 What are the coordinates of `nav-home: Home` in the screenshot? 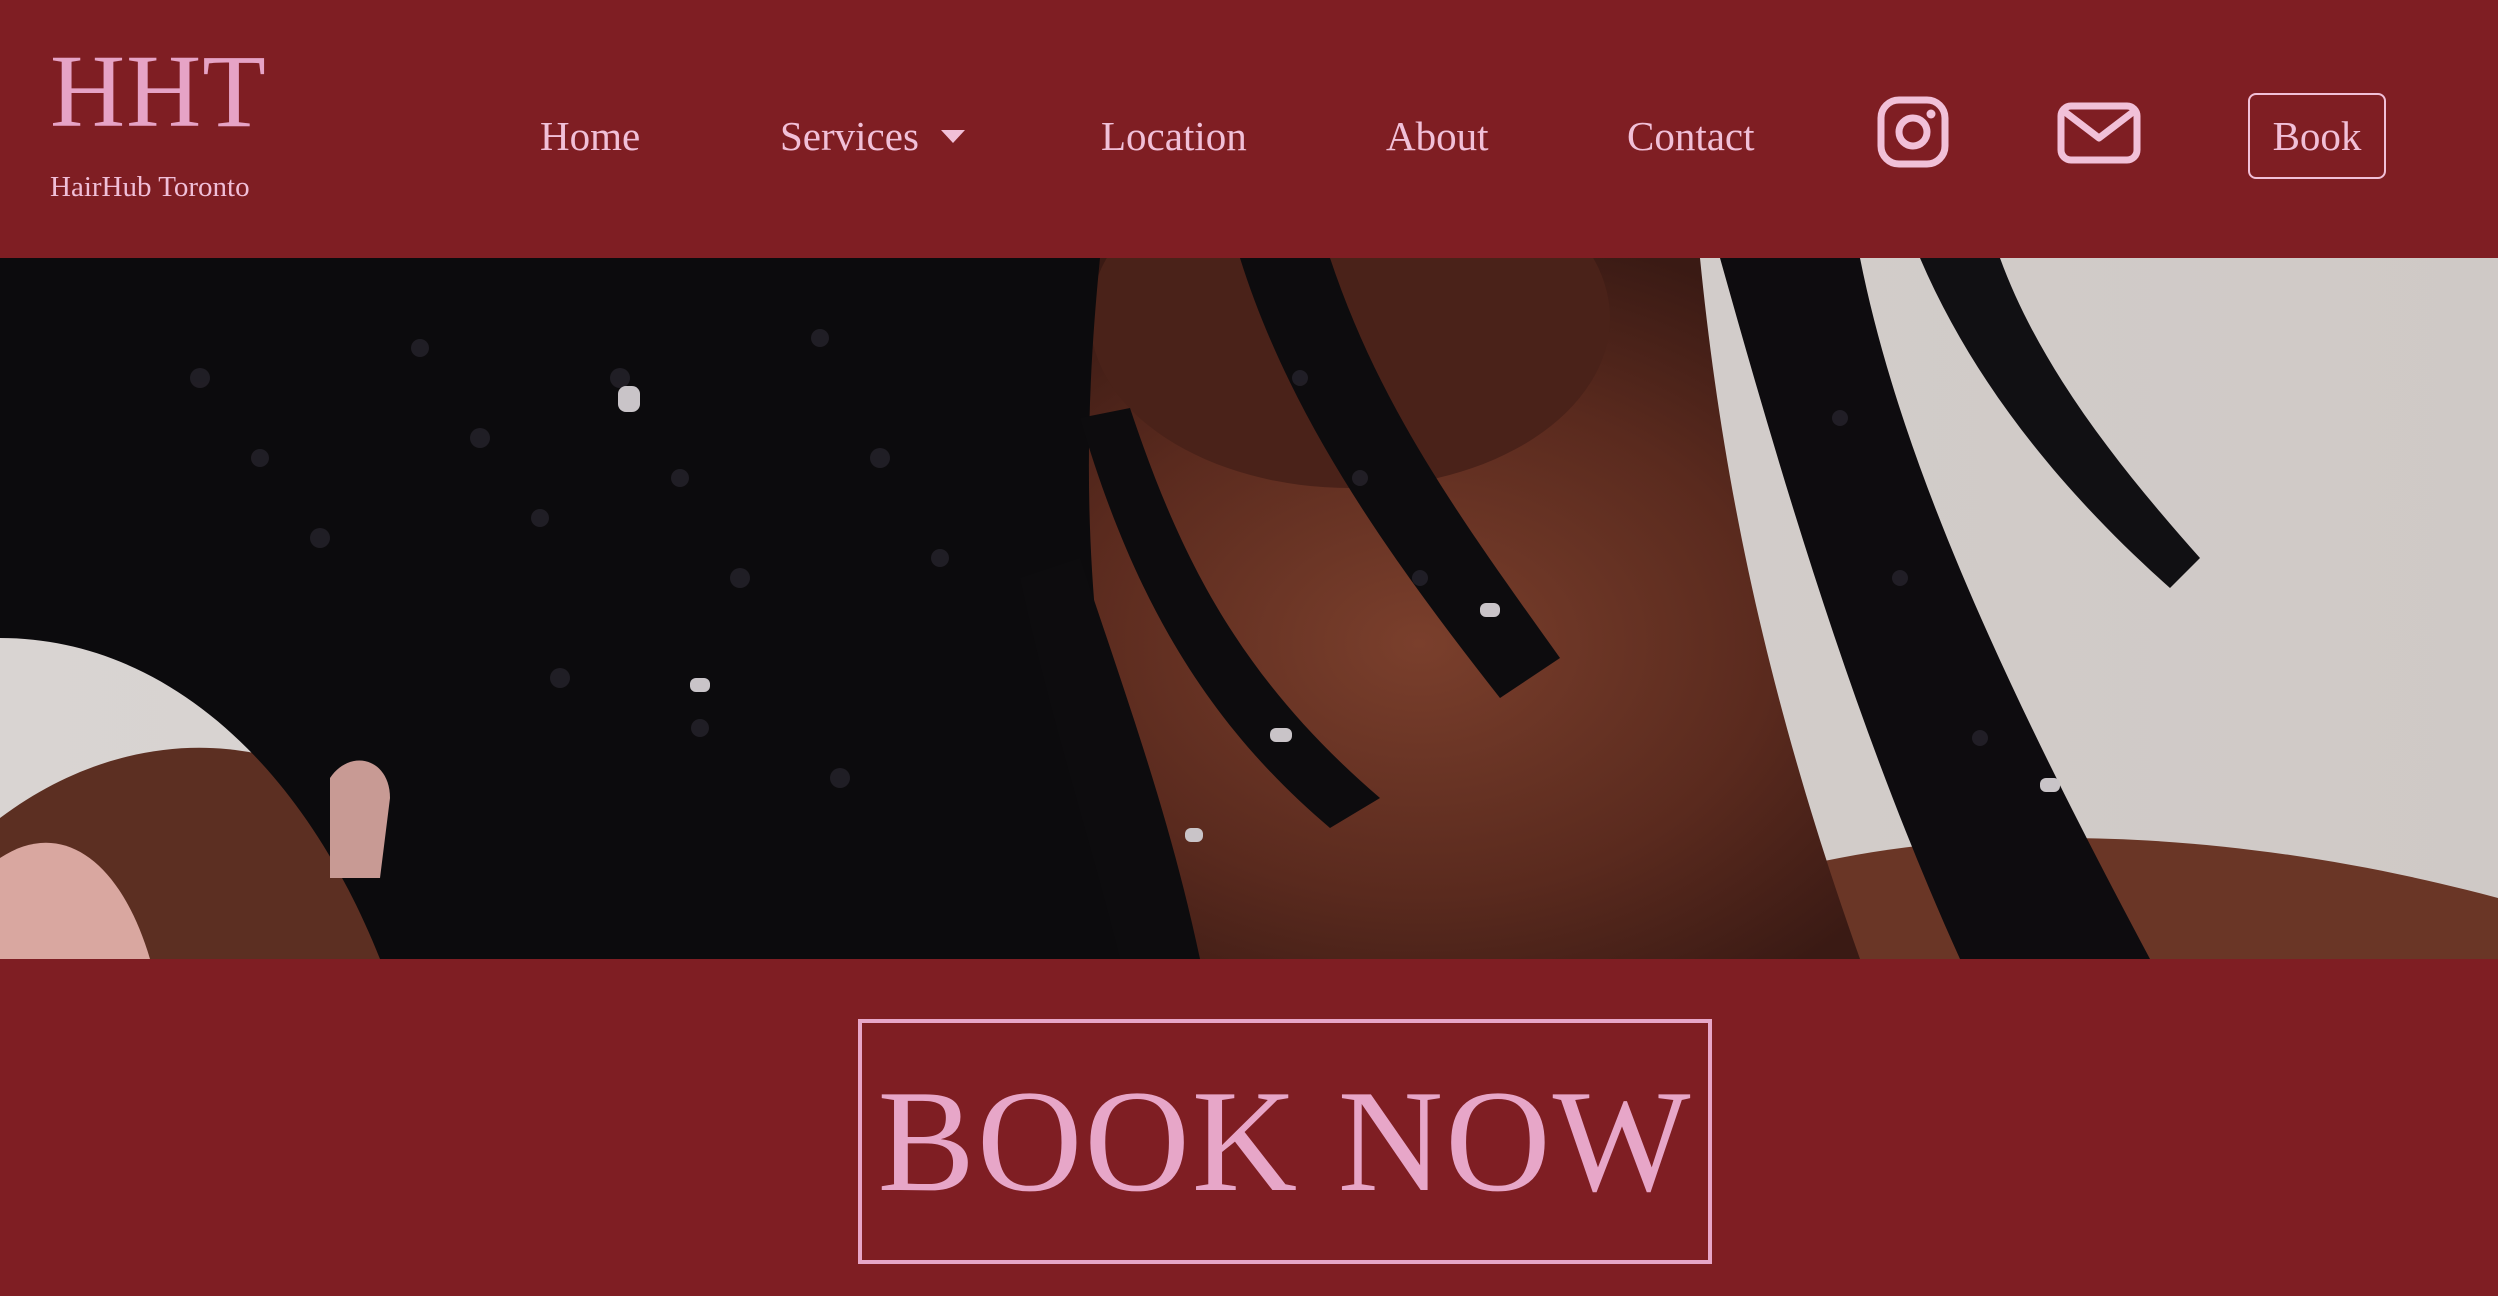 It's located at (590, 136).